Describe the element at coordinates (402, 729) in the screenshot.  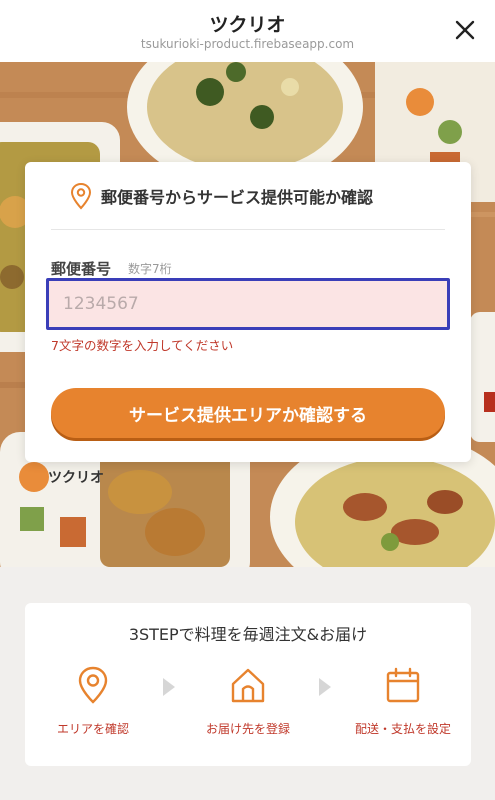
I see `step-label: 配送・支払を設定` at that location.